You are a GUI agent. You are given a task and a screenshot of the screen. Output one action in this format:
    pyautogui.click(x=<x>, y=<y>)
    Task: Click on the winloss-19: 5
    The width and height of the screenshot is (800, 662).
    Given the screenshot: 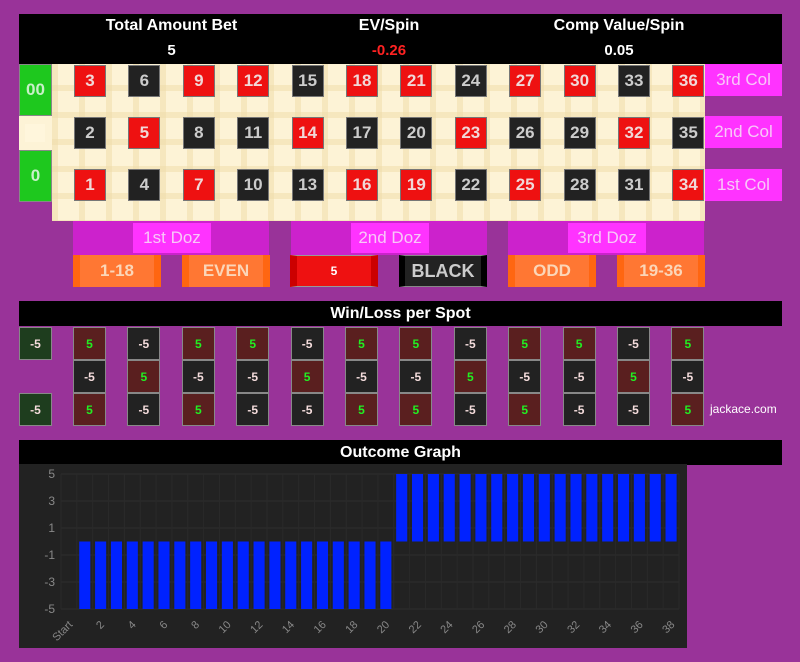 What is the action you would take?
    pyautogui.click(x=416, y=409)
    